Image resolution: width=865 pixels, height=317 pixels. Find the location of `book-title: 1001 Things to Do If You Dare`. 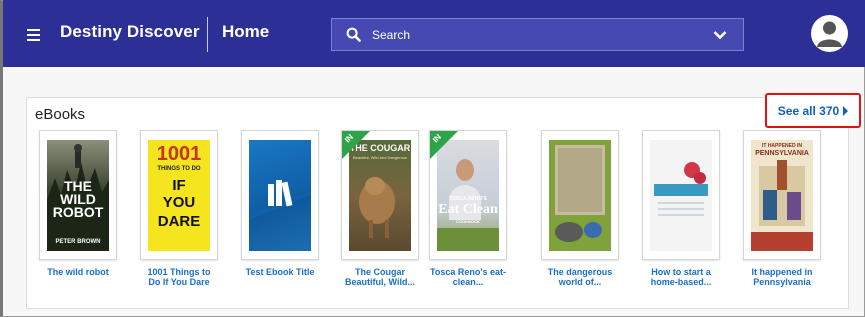

book-title: 1001 Things to Do If You Dare is located at coordinates (179, 277).